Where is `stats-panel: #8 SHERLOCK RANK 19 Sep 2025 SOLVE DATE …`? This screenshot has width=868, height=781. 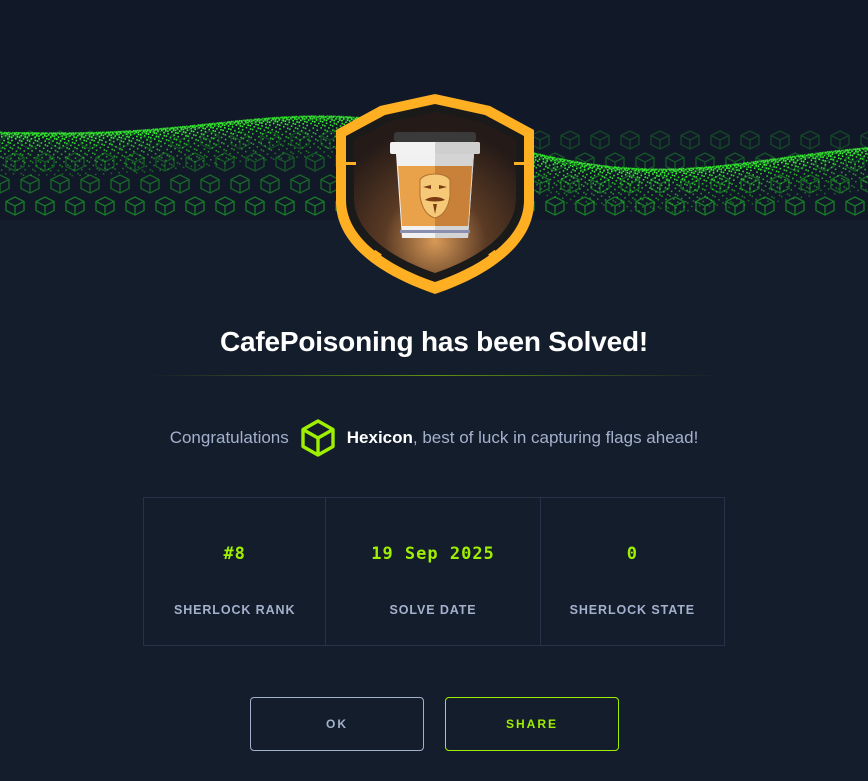 stats-panel: #8 SHERLOCK RANK 19 Sep 2025 SOLVE DATE … is located at coordinates (434, 571).